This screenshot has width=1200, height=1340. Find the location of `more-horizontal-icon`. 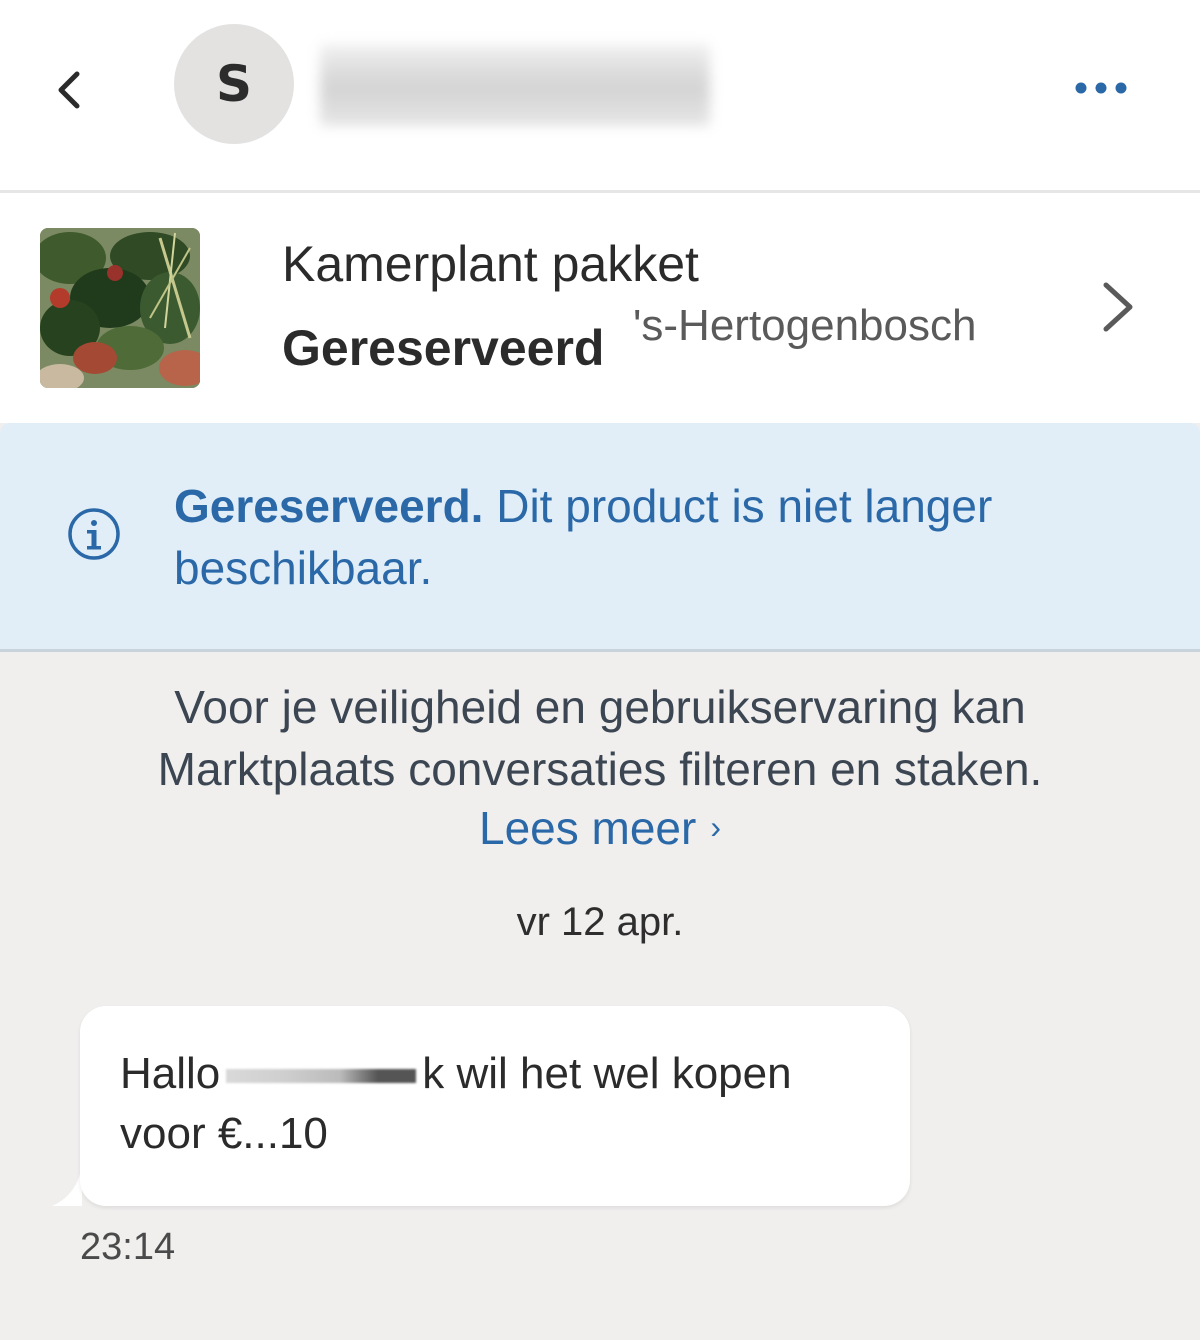

more-horizontal-icon is located at coordinates (1101, 88).